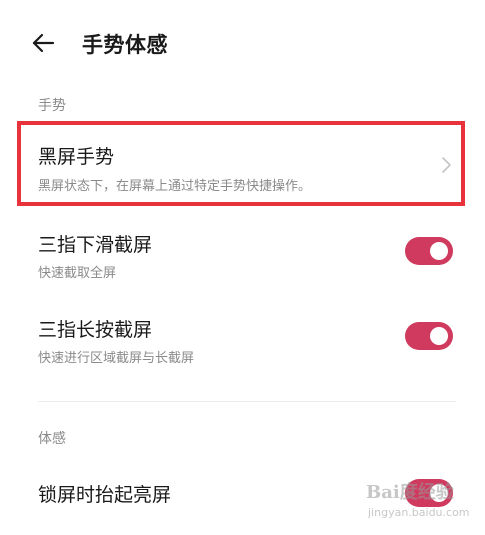 The width and height of the screenshot is (485, 535). What do you see at coordinates (125, 45) in the screenshot?
I see `page-title: 手势体感` at bounding box center [125, 45].